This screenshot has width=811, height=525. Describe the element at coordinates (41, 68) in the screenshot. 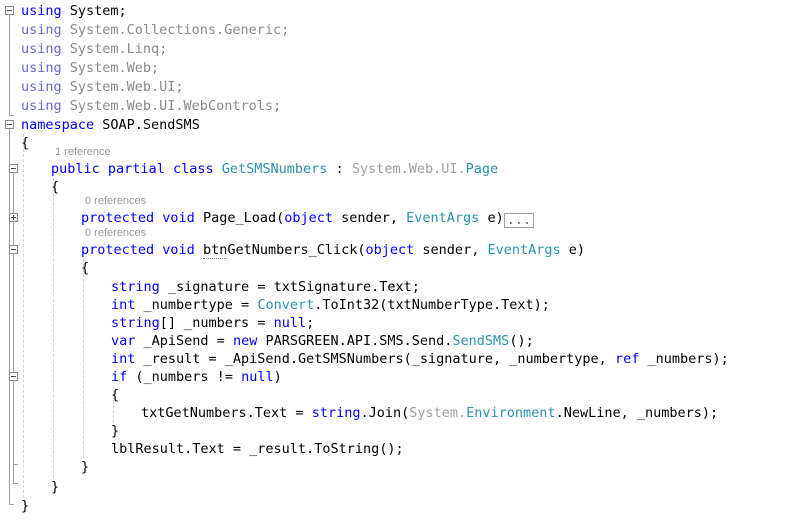

I see `token-4-0: using` at that location.